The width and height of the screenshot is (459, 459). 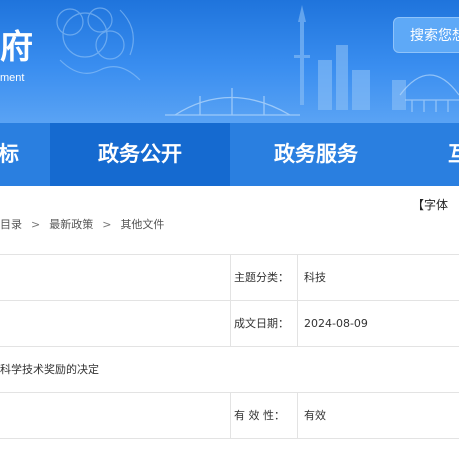 What do you see at coordinates (71, 224) in the screenshot?
I see `breadcrumb-latest-policy: 最新政策` at bounding box center [71, 224].